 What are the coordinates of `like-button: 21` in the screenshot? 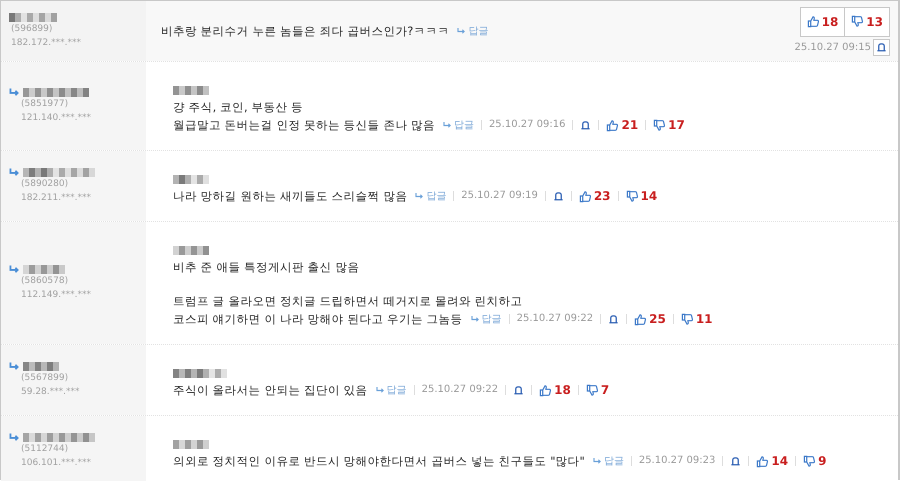 It's located at (622, 125).